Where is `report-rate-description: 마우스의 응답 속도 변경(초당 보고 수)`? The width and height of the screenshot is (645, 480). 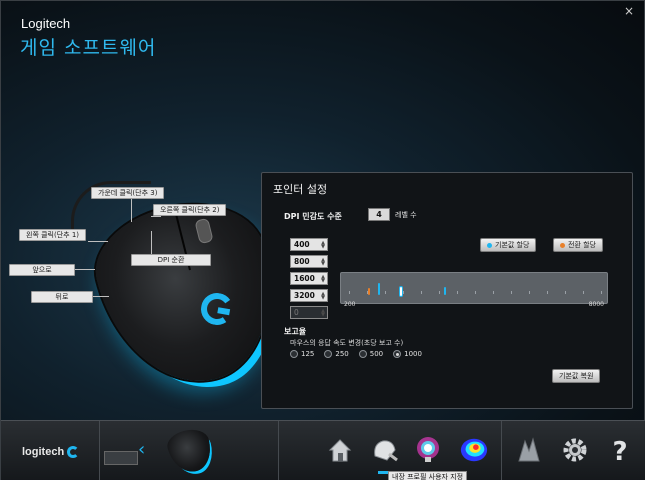
report-rate-description: 마우스의 응답 속도 변경(초당 보고 수) is located at coordinates (347, 343).